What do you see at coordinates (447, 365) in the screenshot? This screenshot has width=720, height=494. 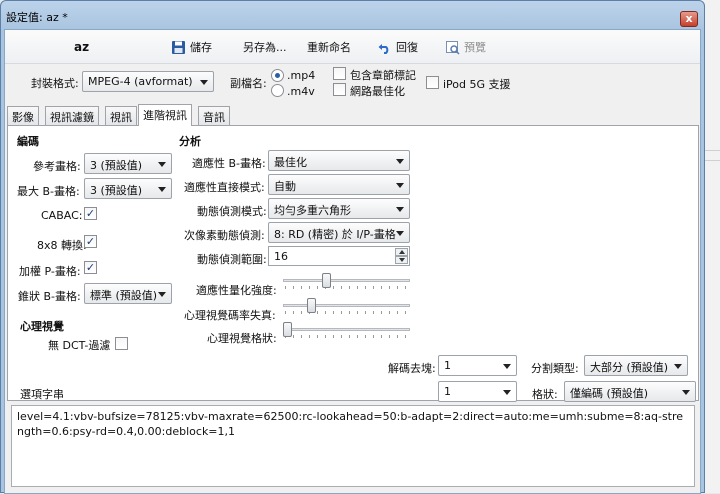 I see `deblock-value-1: 1` at bounding box center [447, 365].